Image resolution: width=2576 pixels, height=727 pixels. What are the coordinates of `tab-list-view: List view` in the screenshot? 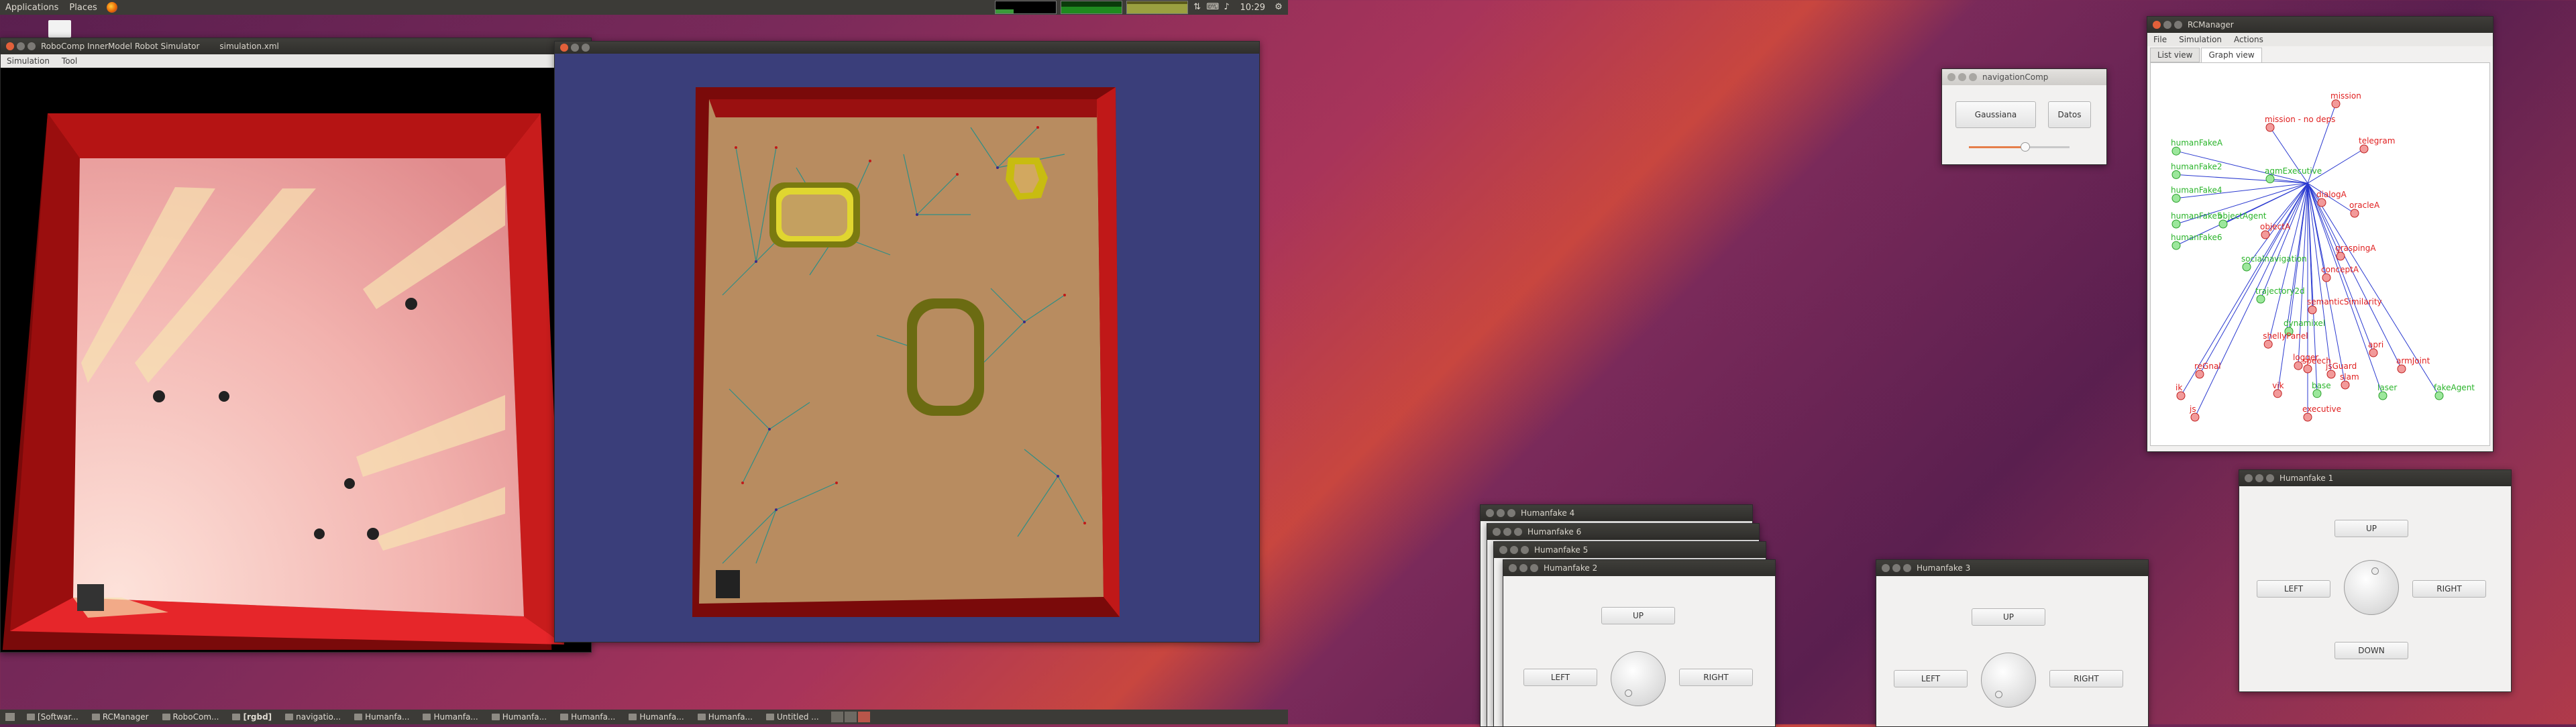 It's located at (2175, 55).